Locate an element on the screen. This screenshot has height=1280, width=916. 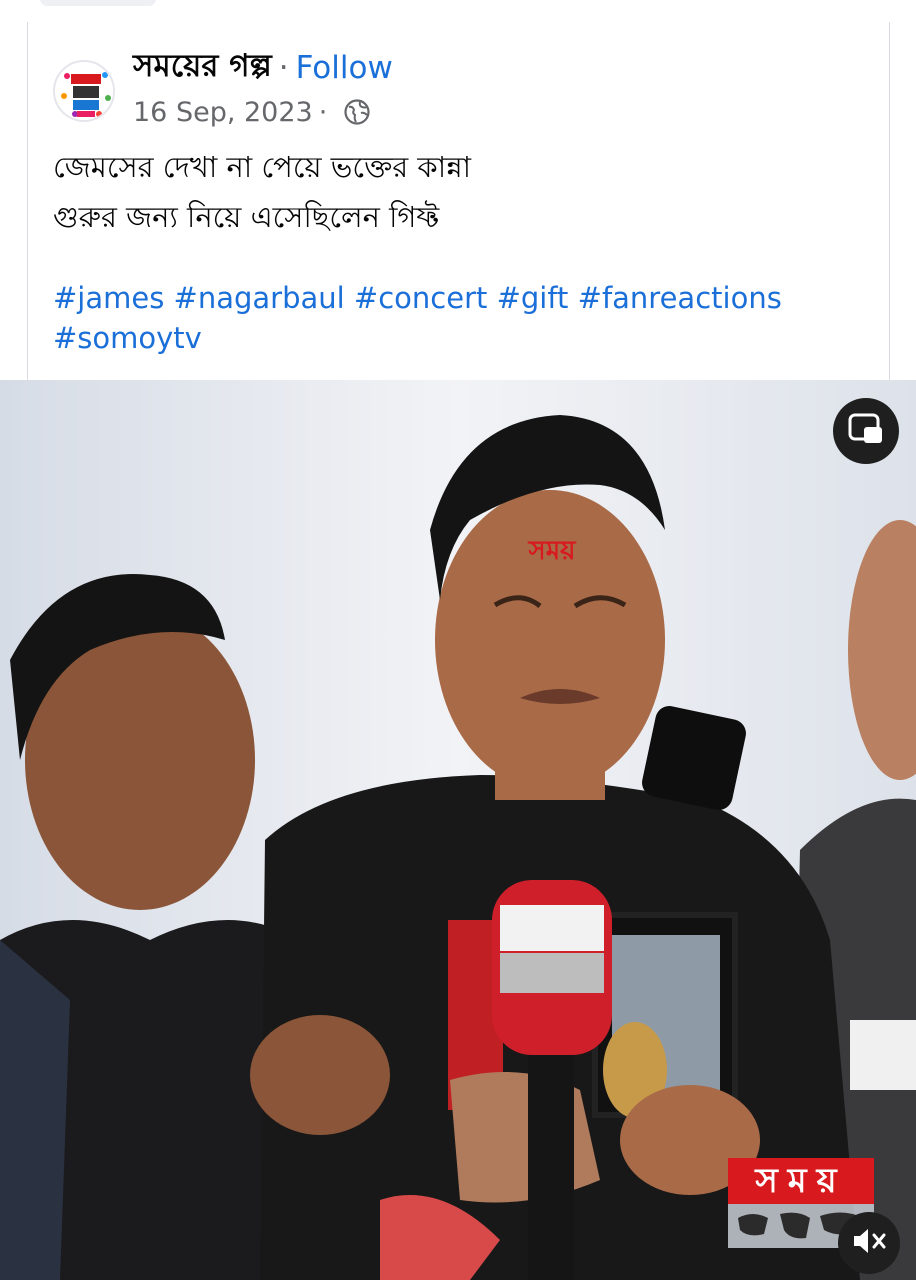
hashtag-line: #somoytv is located at coordinates (453, 338).